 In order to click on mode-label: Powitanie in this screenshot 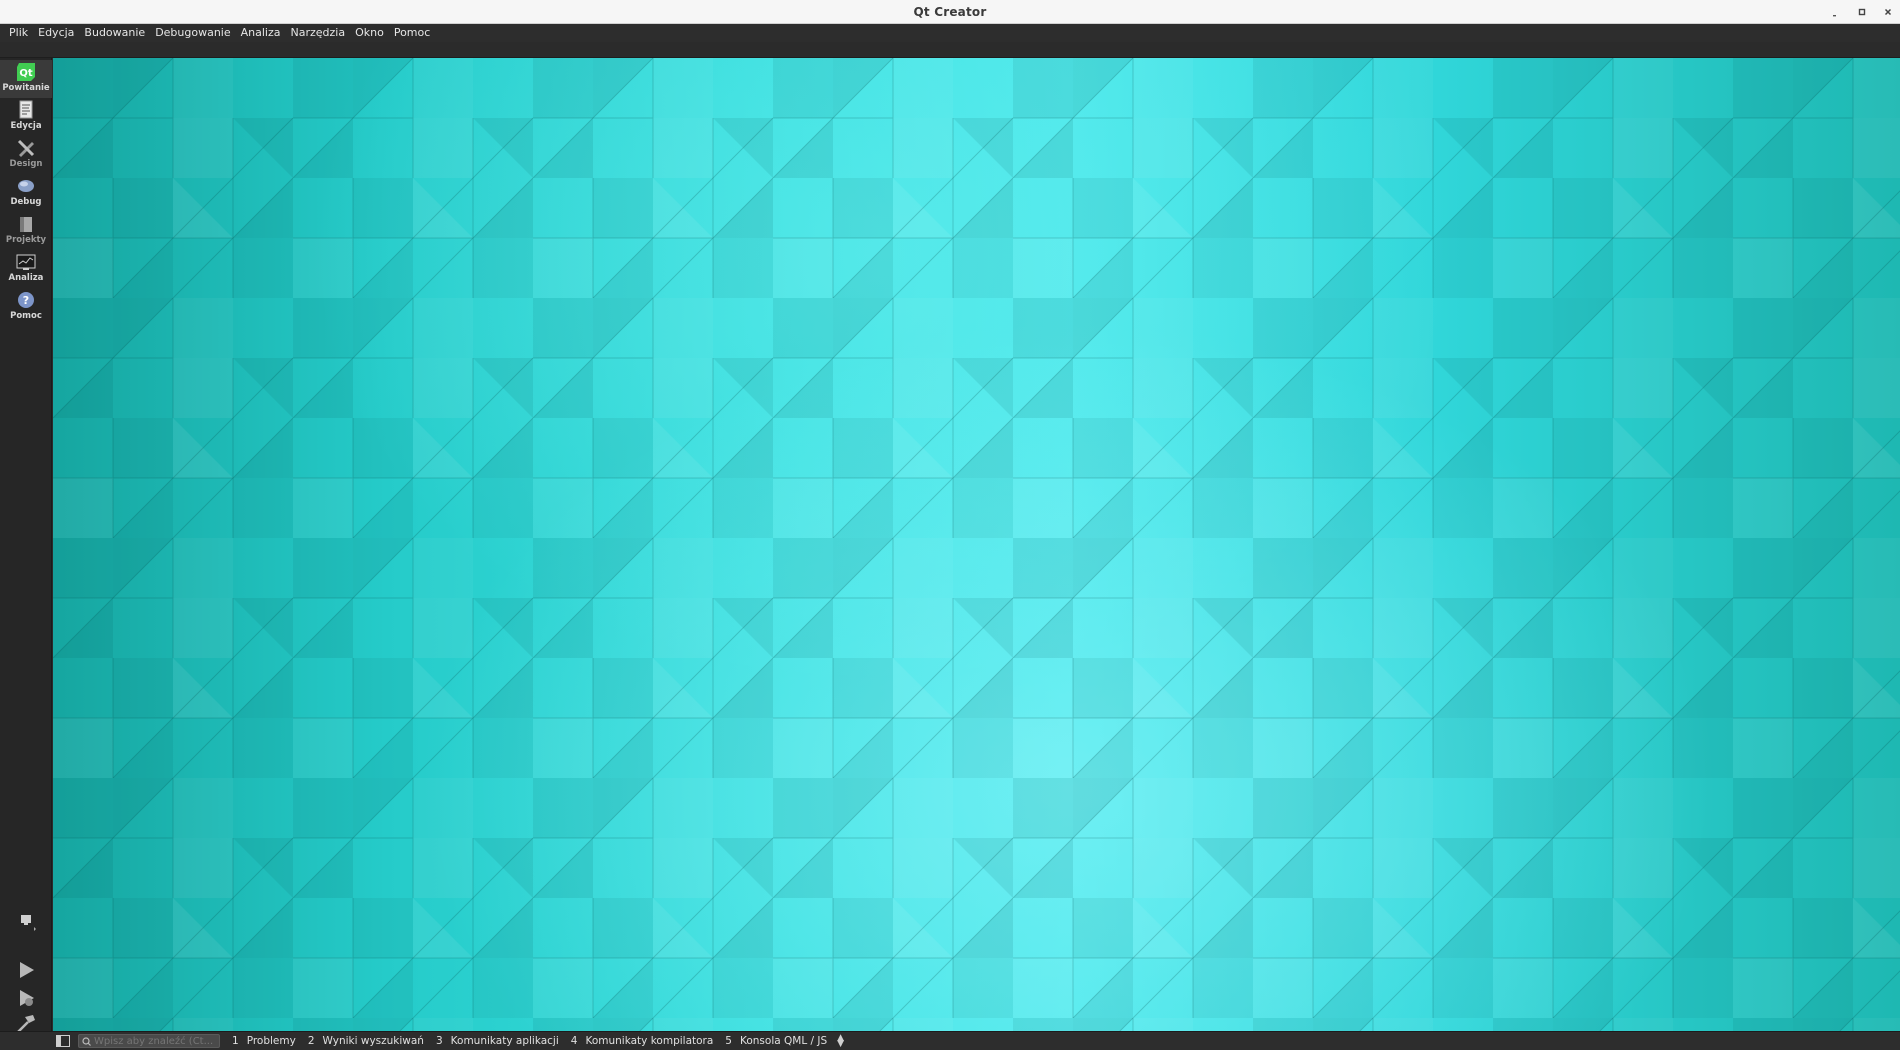, I will do `click(26, 88)`.